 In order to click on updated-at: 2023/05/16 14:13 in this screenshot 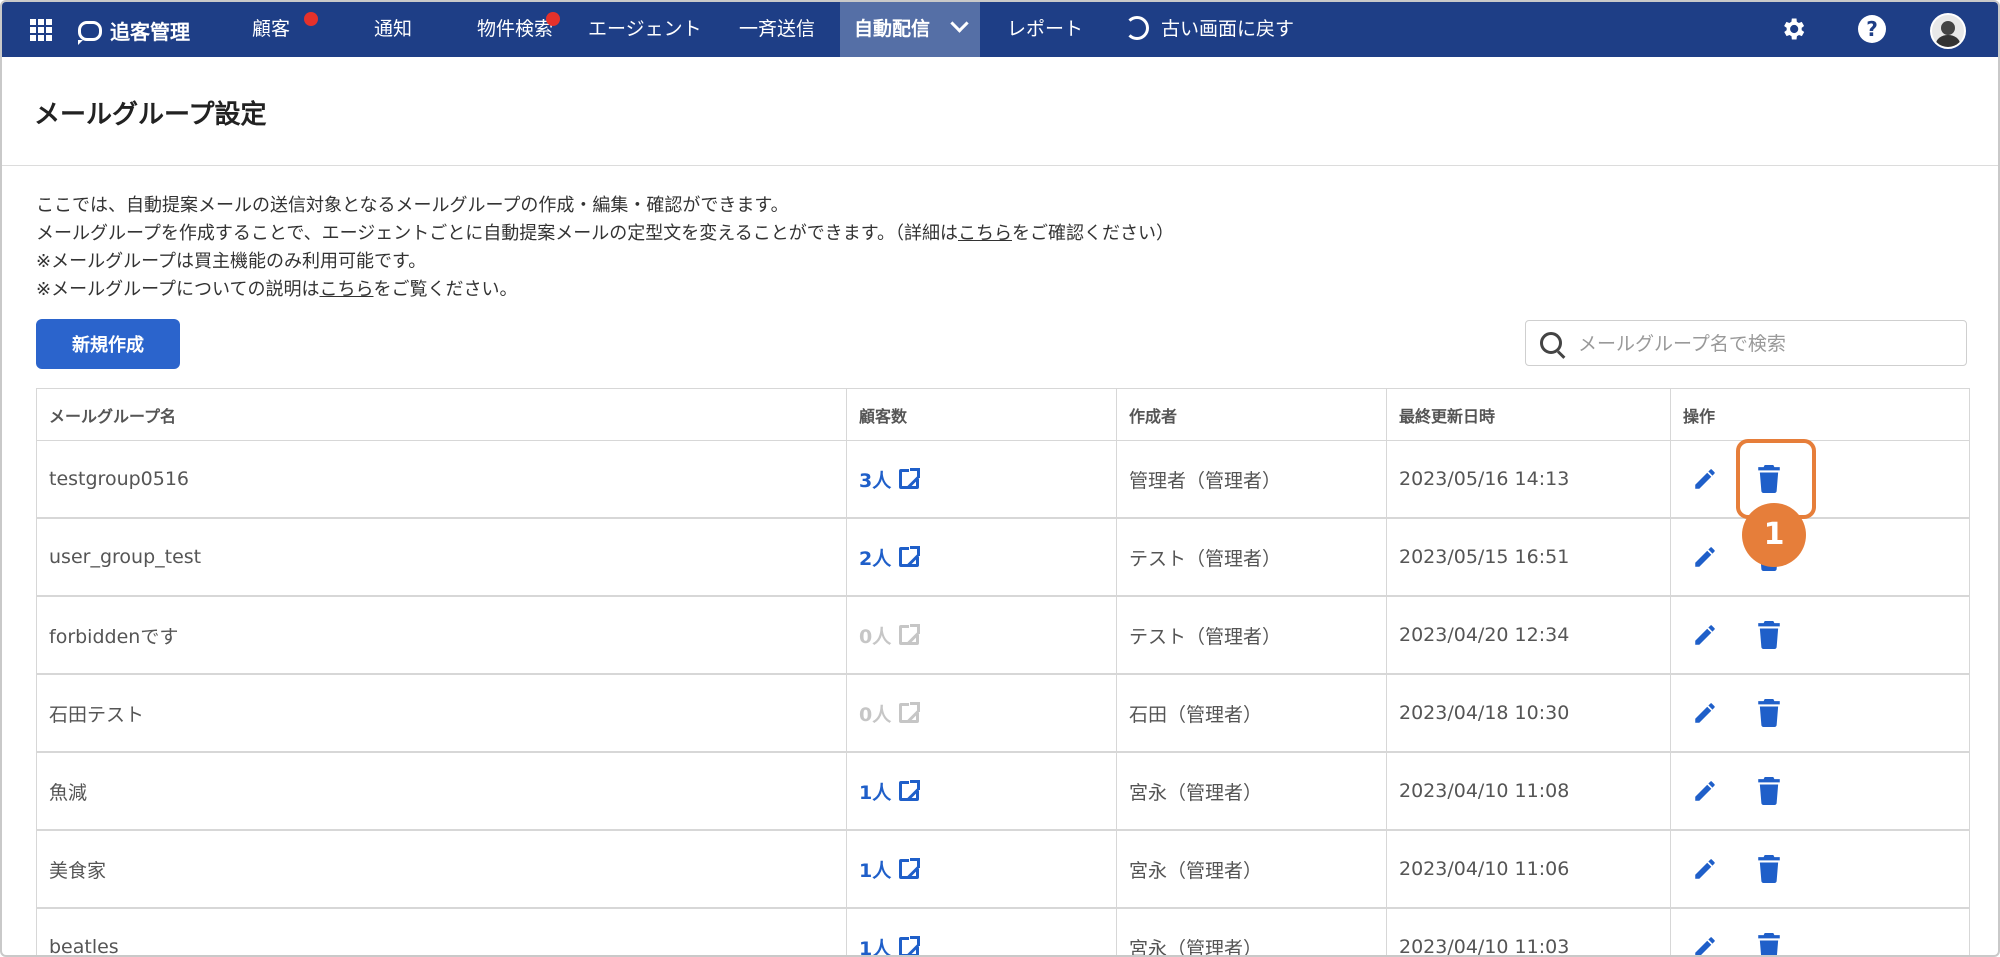, I will do `click(1529, 479)`.